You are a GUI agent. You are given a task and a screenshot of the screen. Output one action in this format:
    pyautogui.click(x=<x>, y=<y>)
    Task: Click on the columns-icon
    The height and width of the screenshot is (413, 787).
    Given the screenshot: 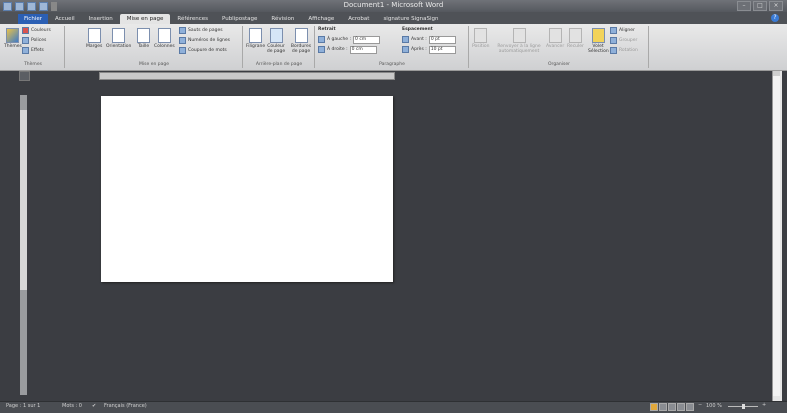 What is the action you would take?
    pyautogui.click(x=164, y=35)
    